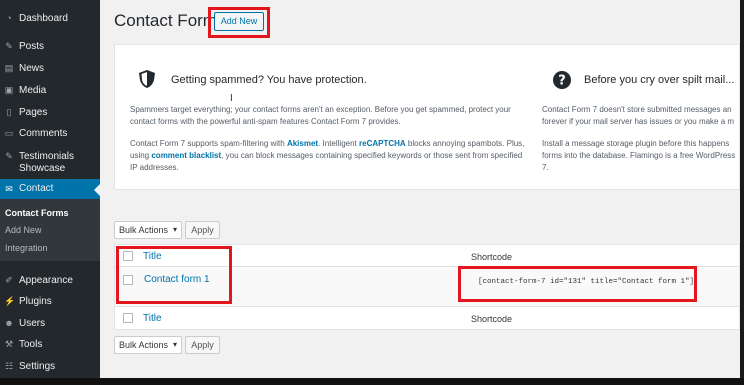  I want to click on brush-icon: ✐, so click(9, 280).